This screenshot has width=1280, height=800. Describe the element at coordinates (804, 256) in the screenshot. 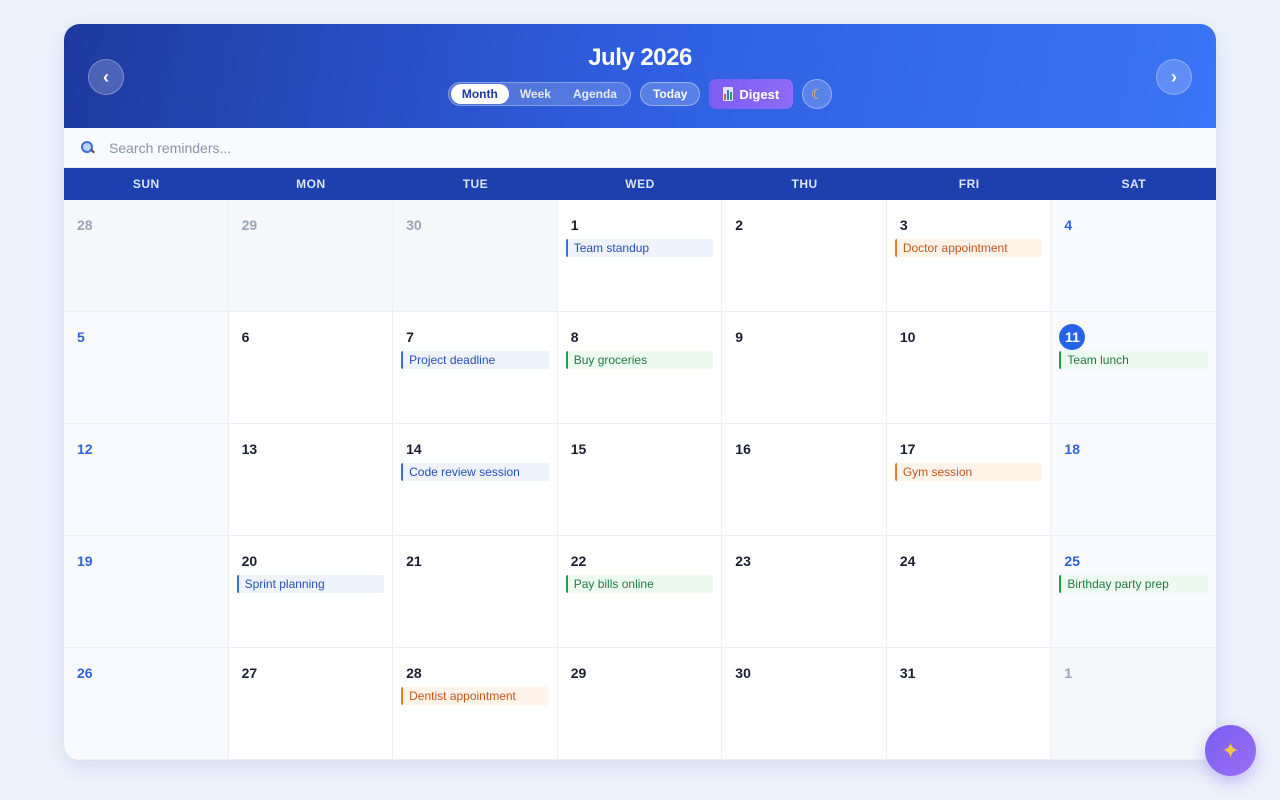

I see `day-cell: 2` at that location.